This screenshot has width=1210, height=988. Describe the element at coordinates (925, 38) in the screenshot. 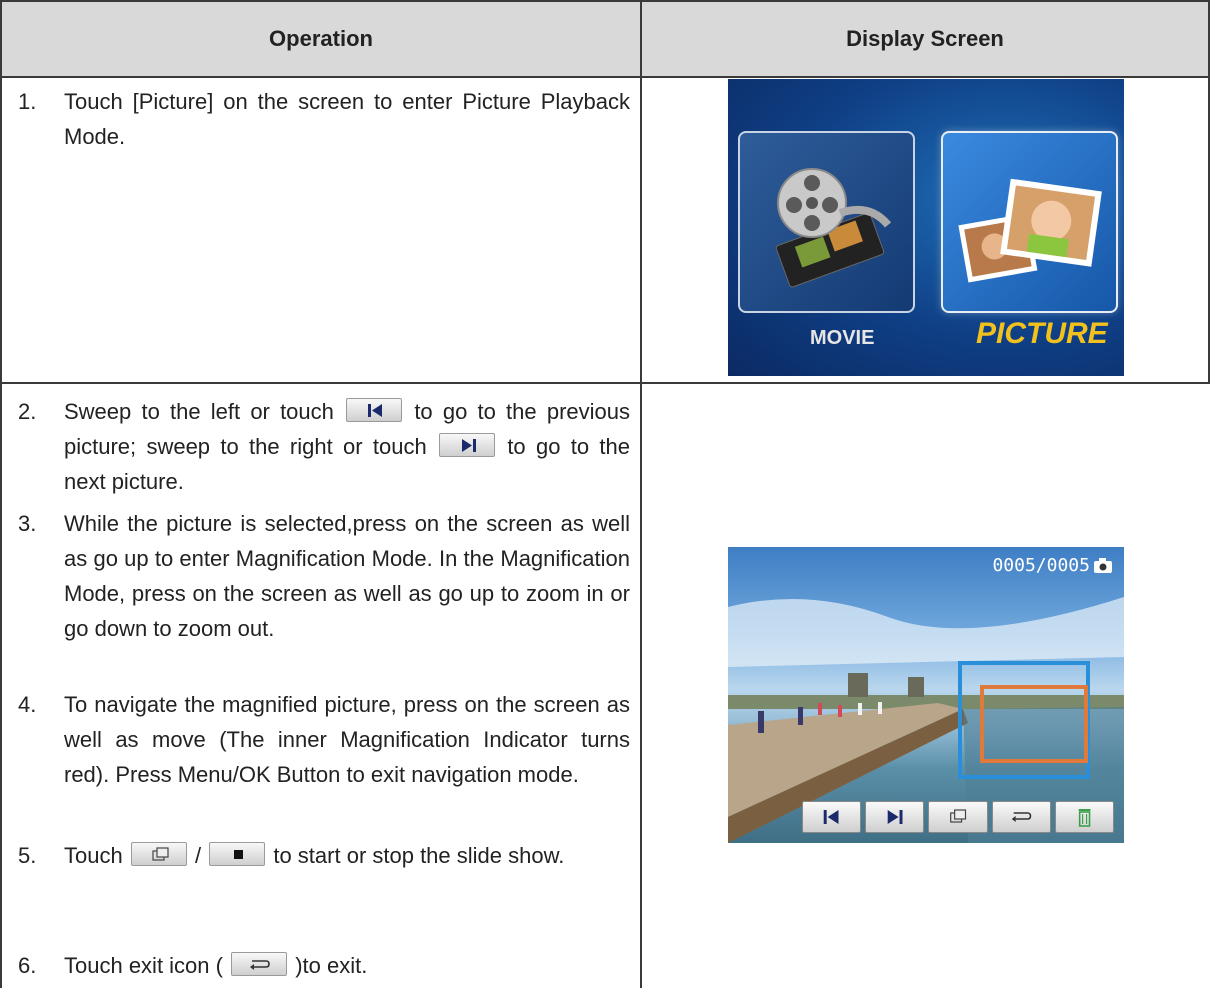

I see `header-display-screen: Display Screen` at that location.